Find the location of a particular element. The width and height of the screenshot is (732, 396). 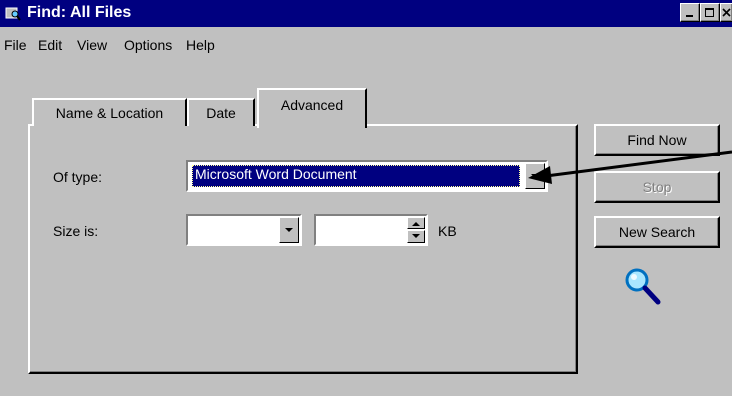

new-search-label: New Search is located at coordinates (657, 232).